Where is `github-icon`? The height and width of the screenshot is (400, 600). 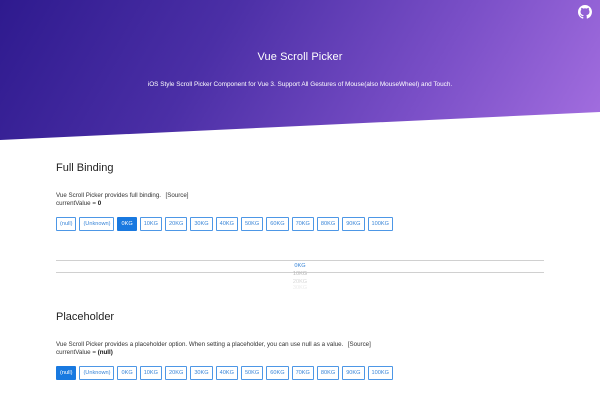 github-icon is located at coordinates (585, 12).